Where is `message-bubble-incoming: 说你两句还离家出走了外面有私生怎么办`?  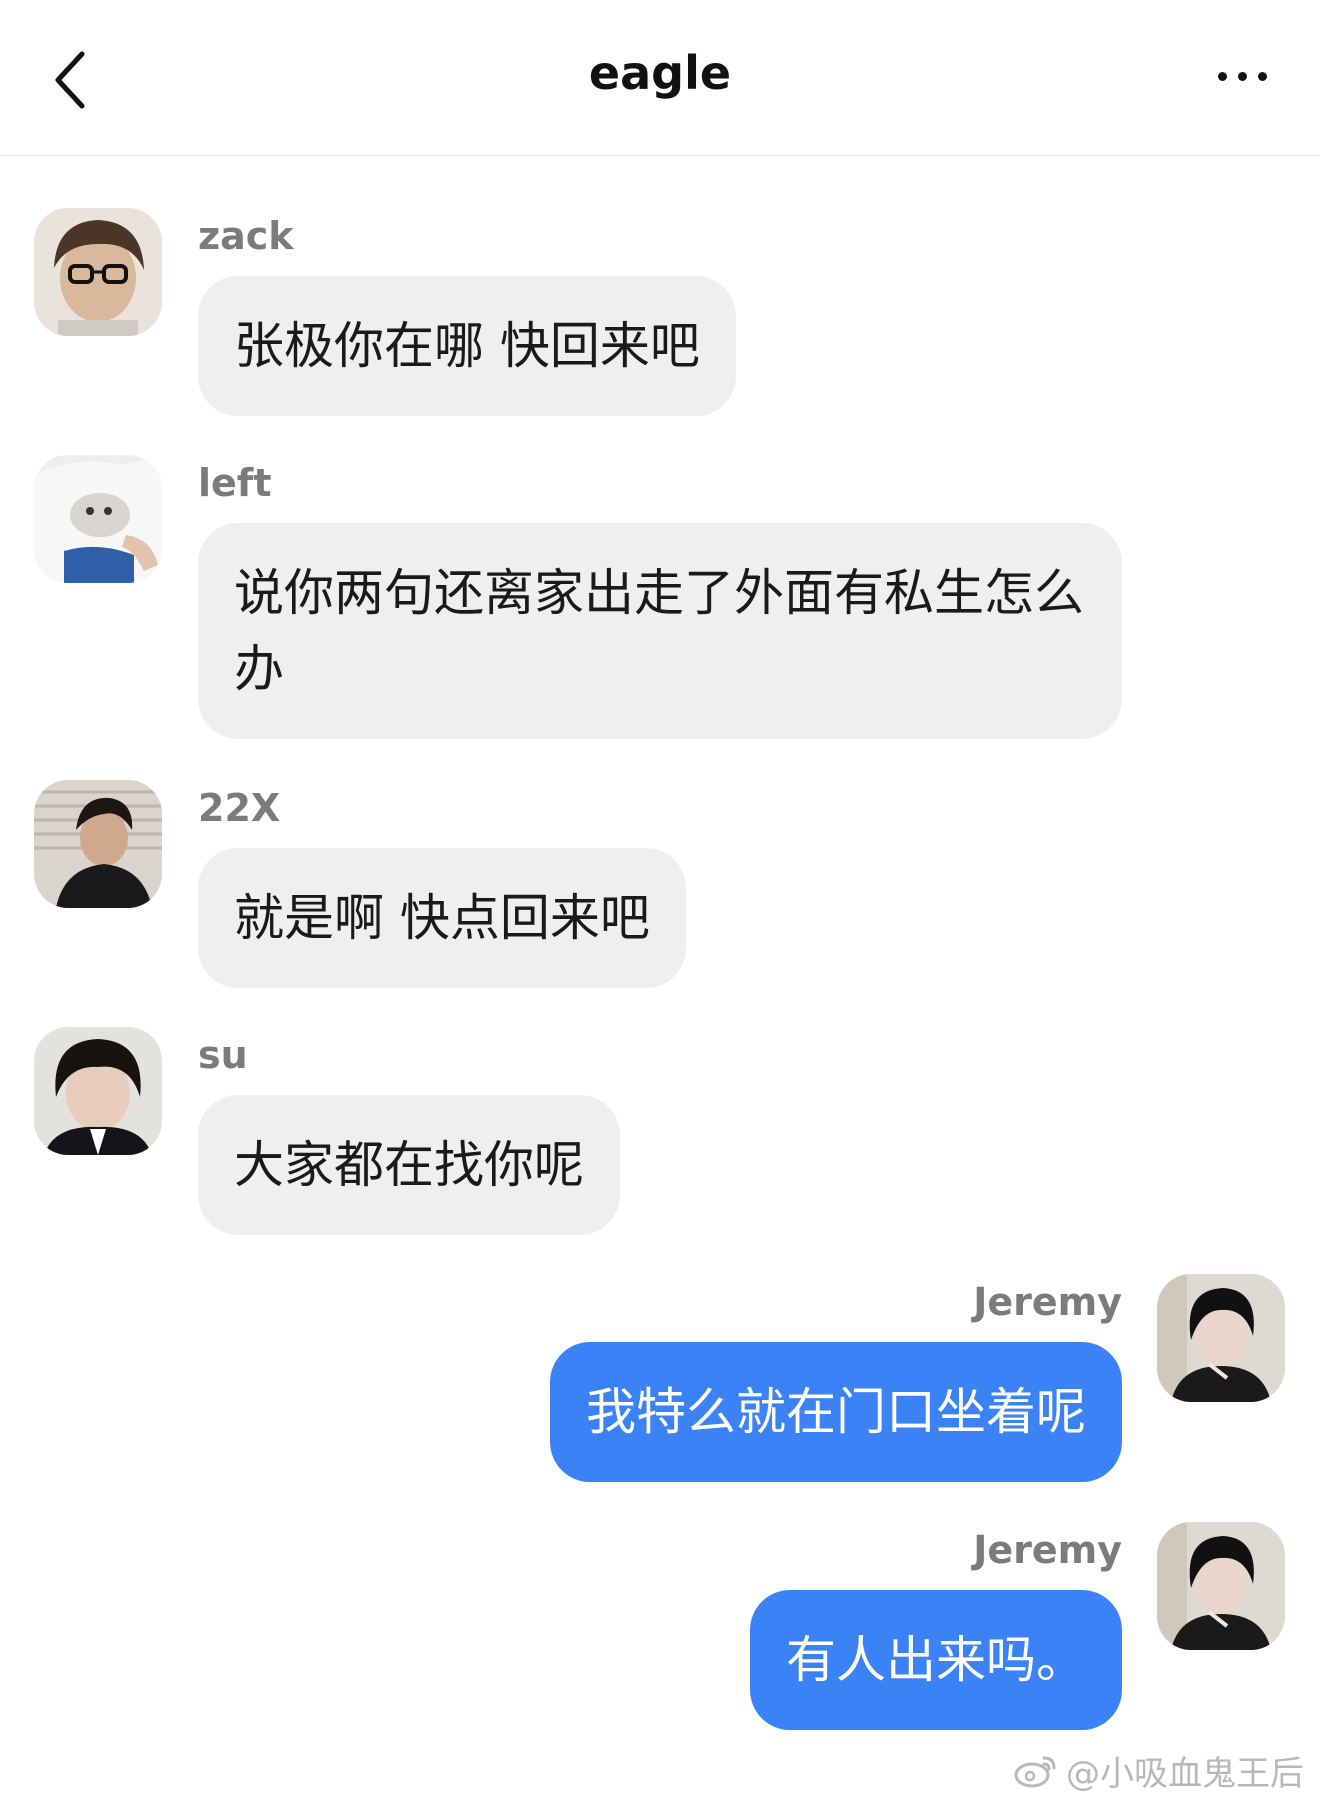 message-bubble-incoming: 说你两句还离家出走了外面有私生怎么办 is located at coordinates (660, 631).